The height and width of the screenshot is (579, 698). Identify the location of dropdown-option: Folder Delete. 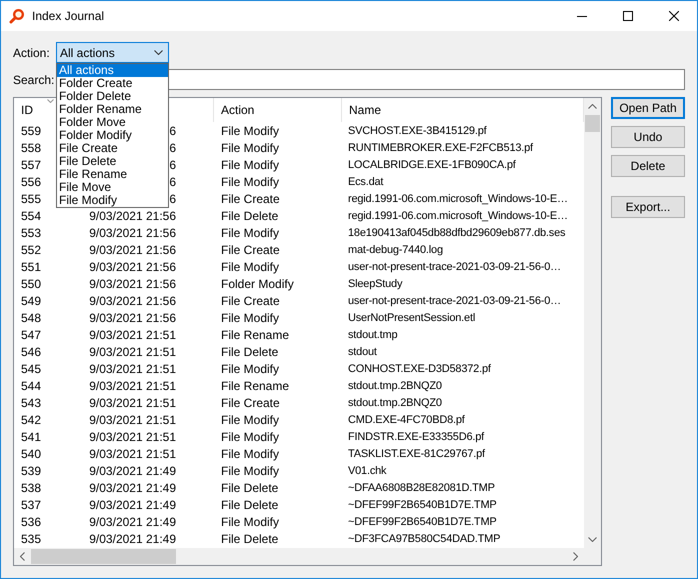
(112, 96).